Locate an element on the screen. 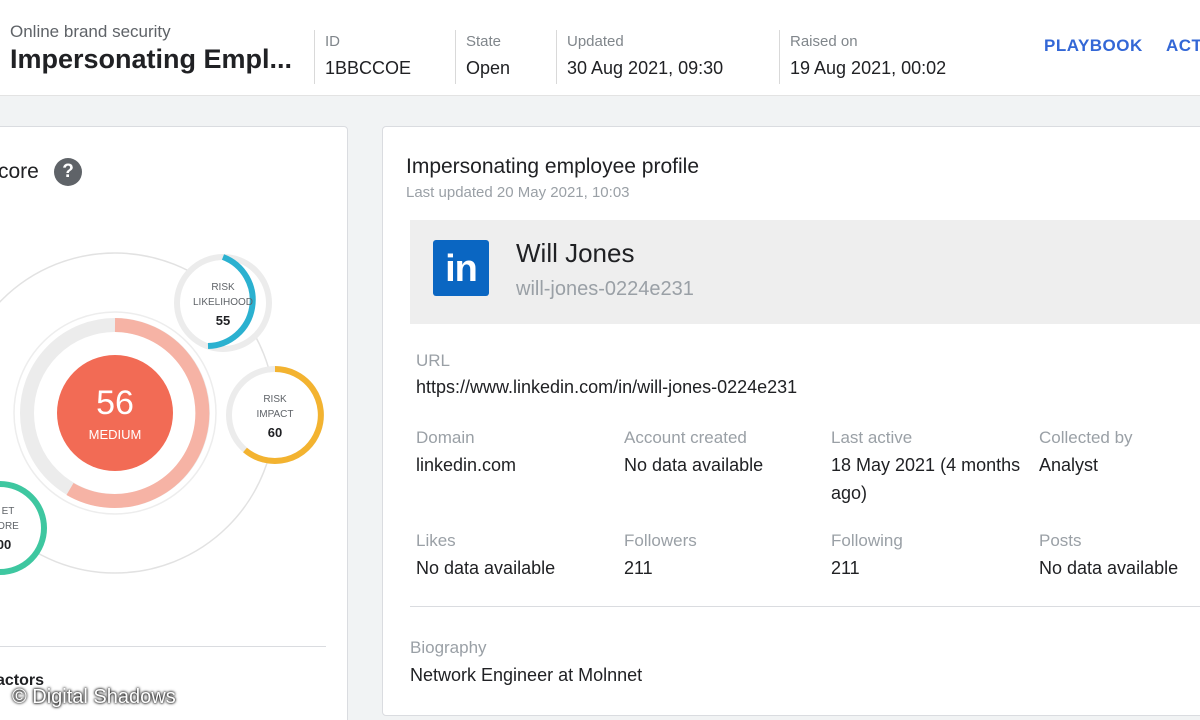  domain-value: linkedin.com is located at coordinates (466, 465).